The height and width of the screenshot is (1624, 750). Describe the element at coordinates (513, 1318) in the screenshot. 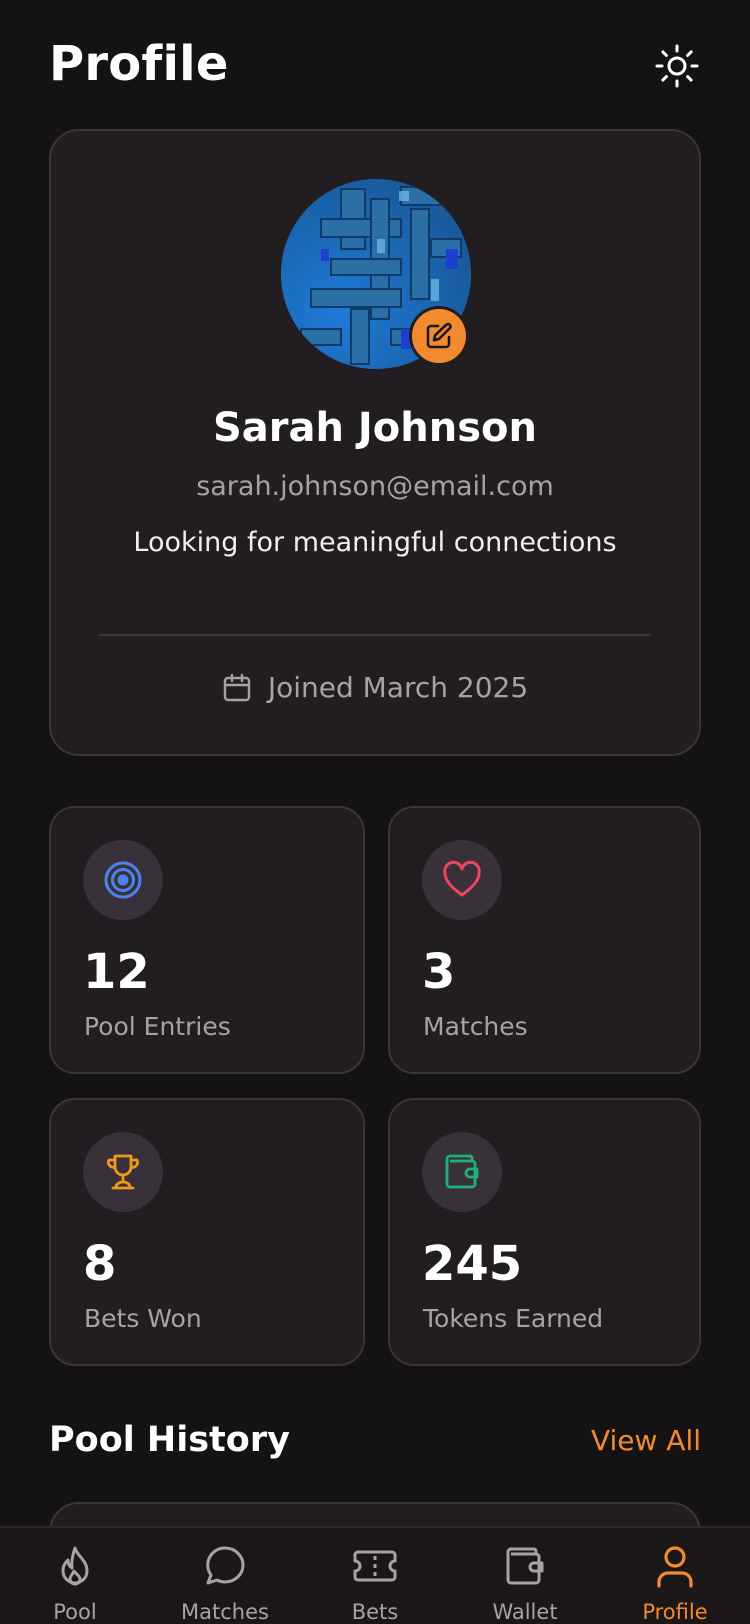

I see `stat-label: Tokens Earned` at that location.